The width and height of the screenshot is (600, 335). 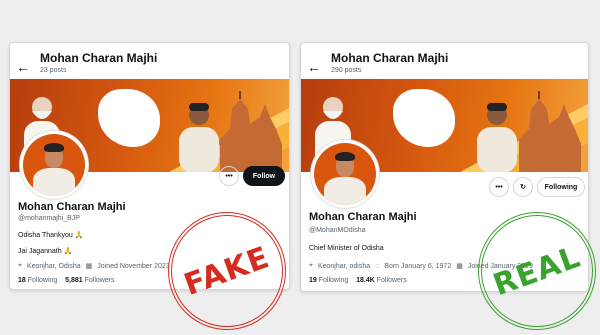 I want to click on follow-stats: 18 Following 5,881 Followers, so click(x=66, y=280).